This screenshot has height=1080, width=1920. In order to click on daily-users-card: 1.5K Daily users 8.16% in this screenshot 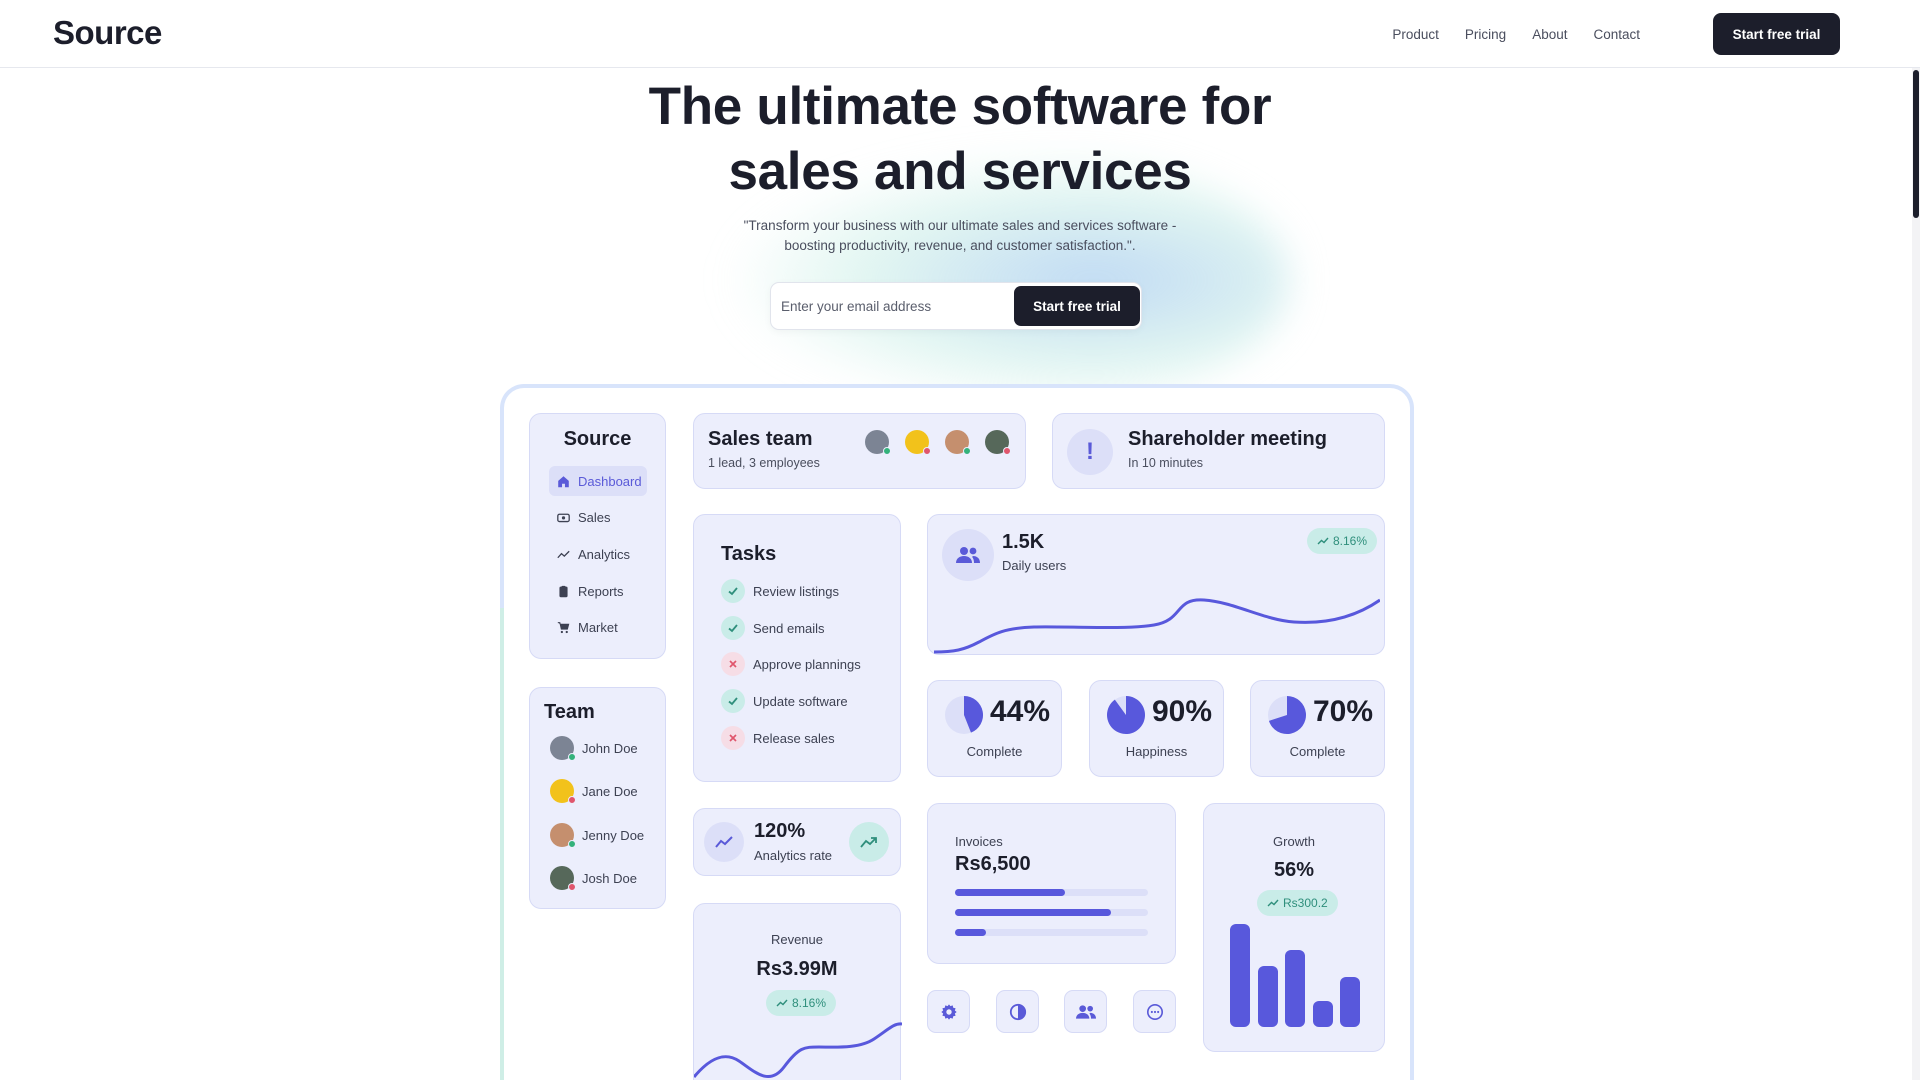, I will do `click(1156, 584)`.